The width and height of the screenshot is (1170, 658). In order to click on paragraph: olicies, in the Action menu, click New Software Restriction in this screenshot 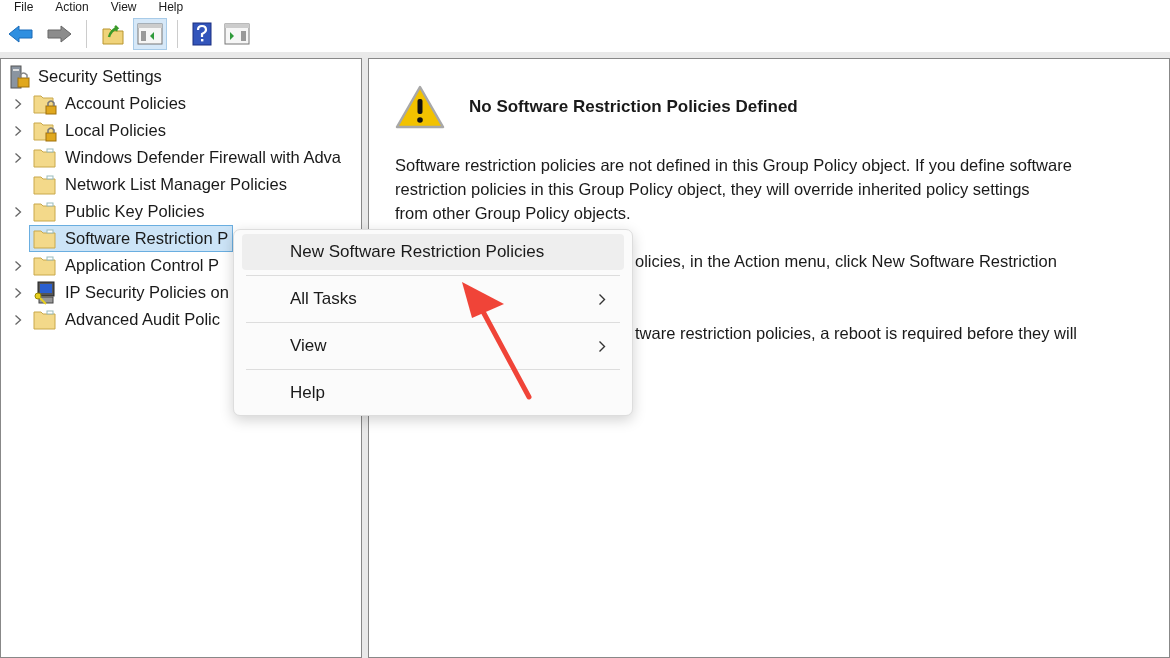, I will do `click(846, 261)`.